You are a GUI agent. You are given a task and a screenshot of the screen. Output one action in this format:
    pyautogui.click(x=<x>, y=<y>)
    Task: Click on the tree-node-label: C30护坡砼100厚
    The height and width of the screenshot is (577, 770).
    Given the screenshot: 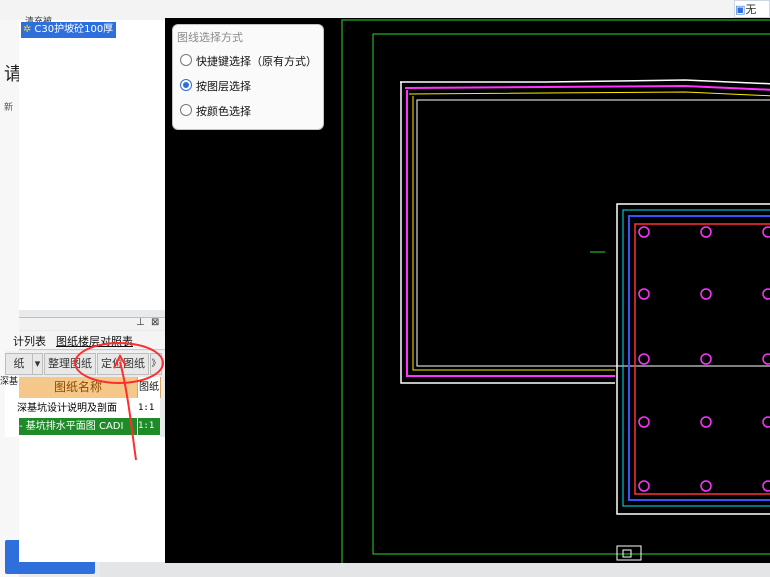 What is the action you would take?
    pyautogui.click(x=74, y=29)
    